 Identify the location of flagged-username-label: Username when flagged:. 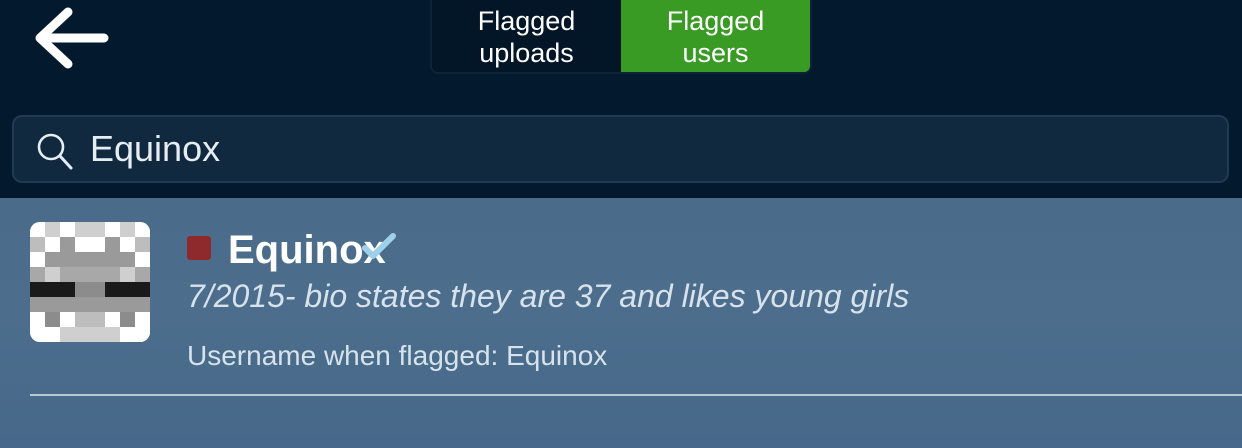
(343, 355).